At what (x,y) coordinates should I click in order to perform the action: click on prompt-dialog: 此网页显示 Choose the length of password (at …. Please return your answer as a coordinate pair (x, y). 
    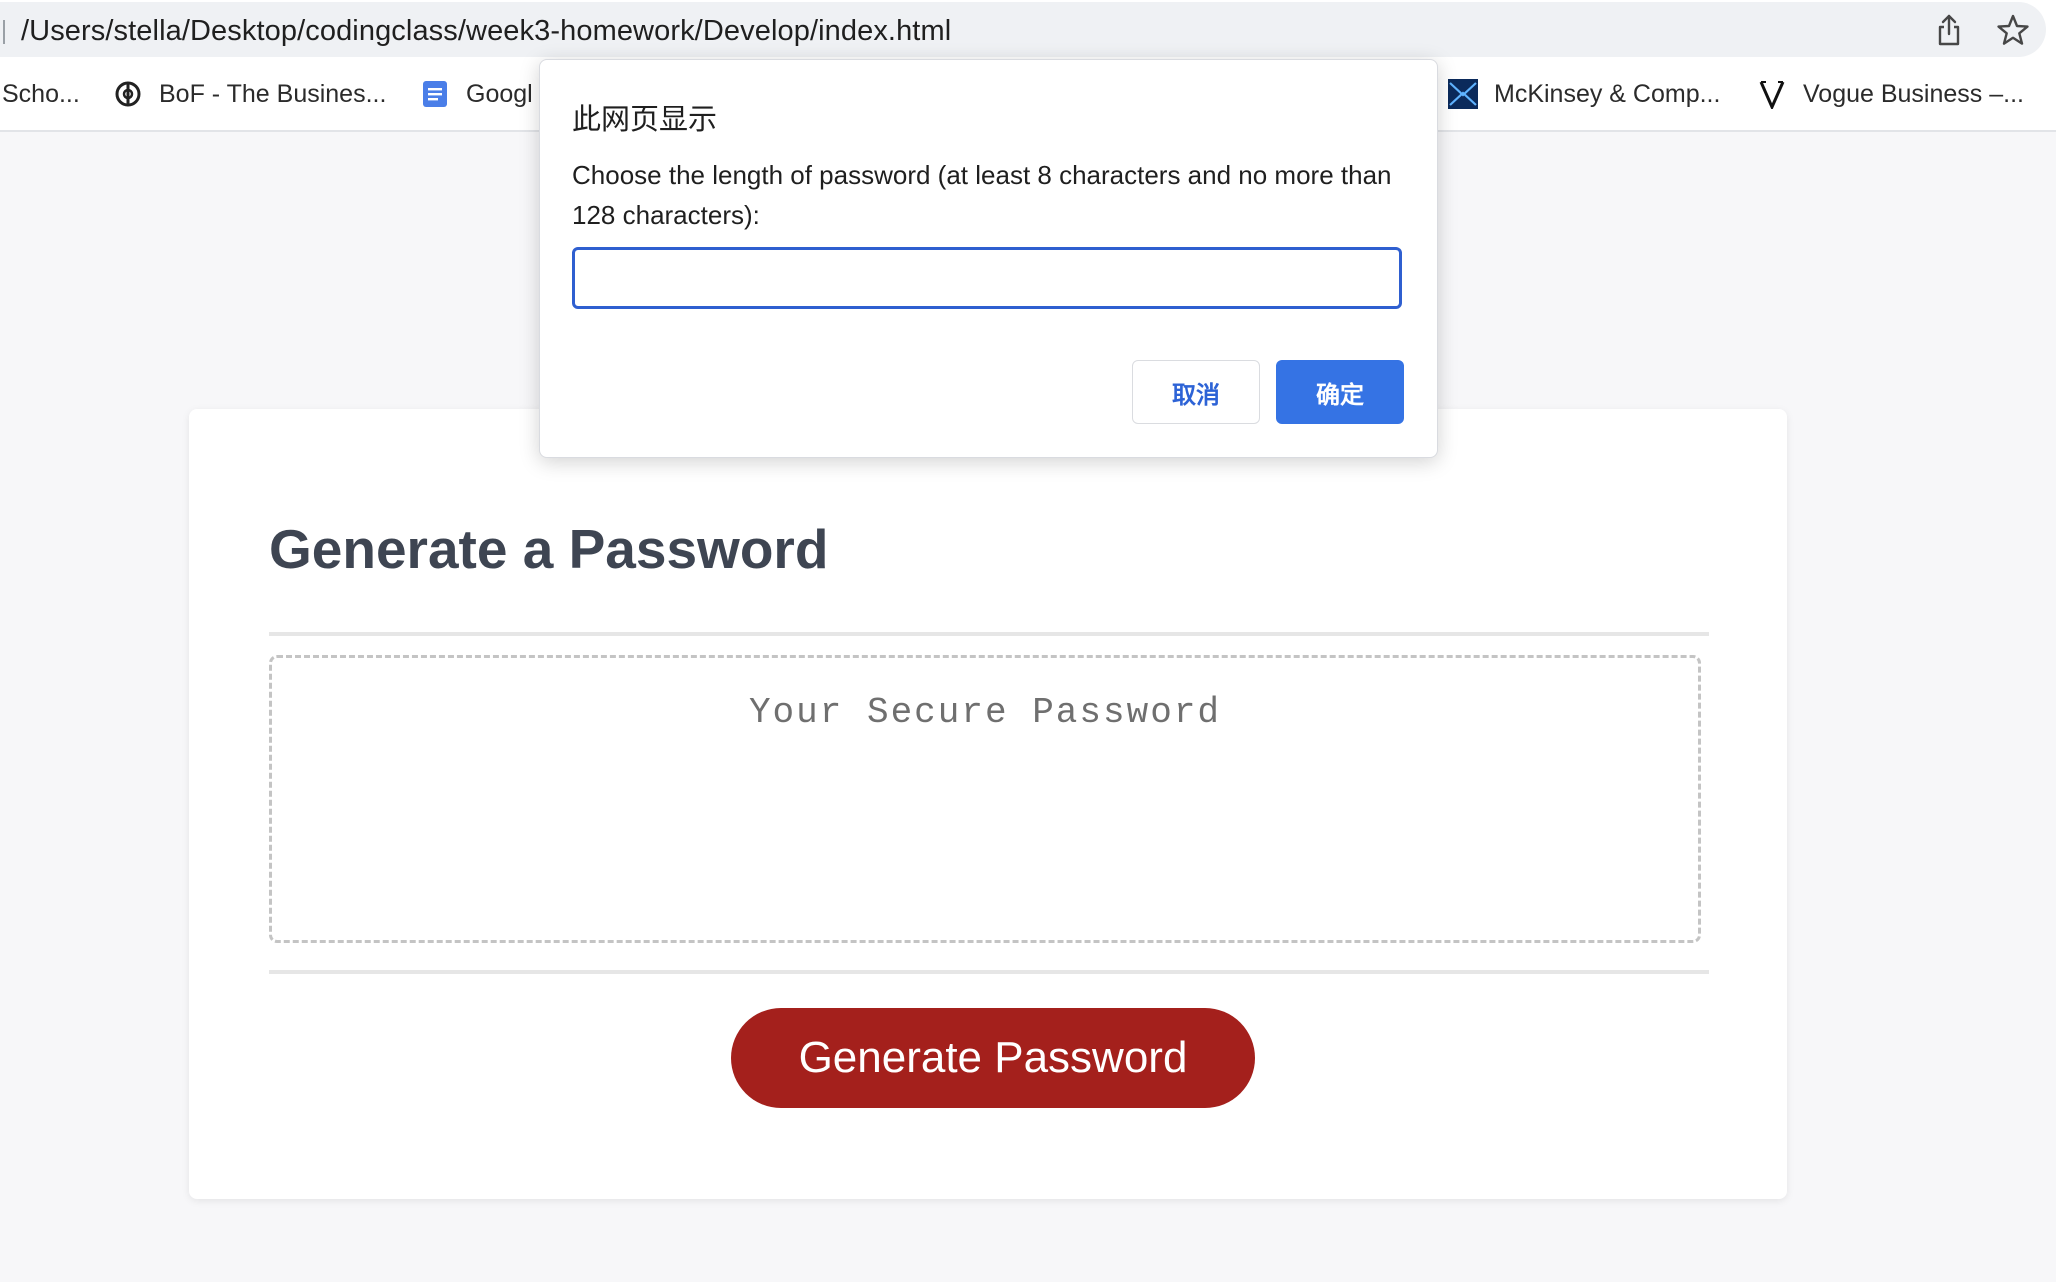
    Looking at the image, I should click on (988, 258).